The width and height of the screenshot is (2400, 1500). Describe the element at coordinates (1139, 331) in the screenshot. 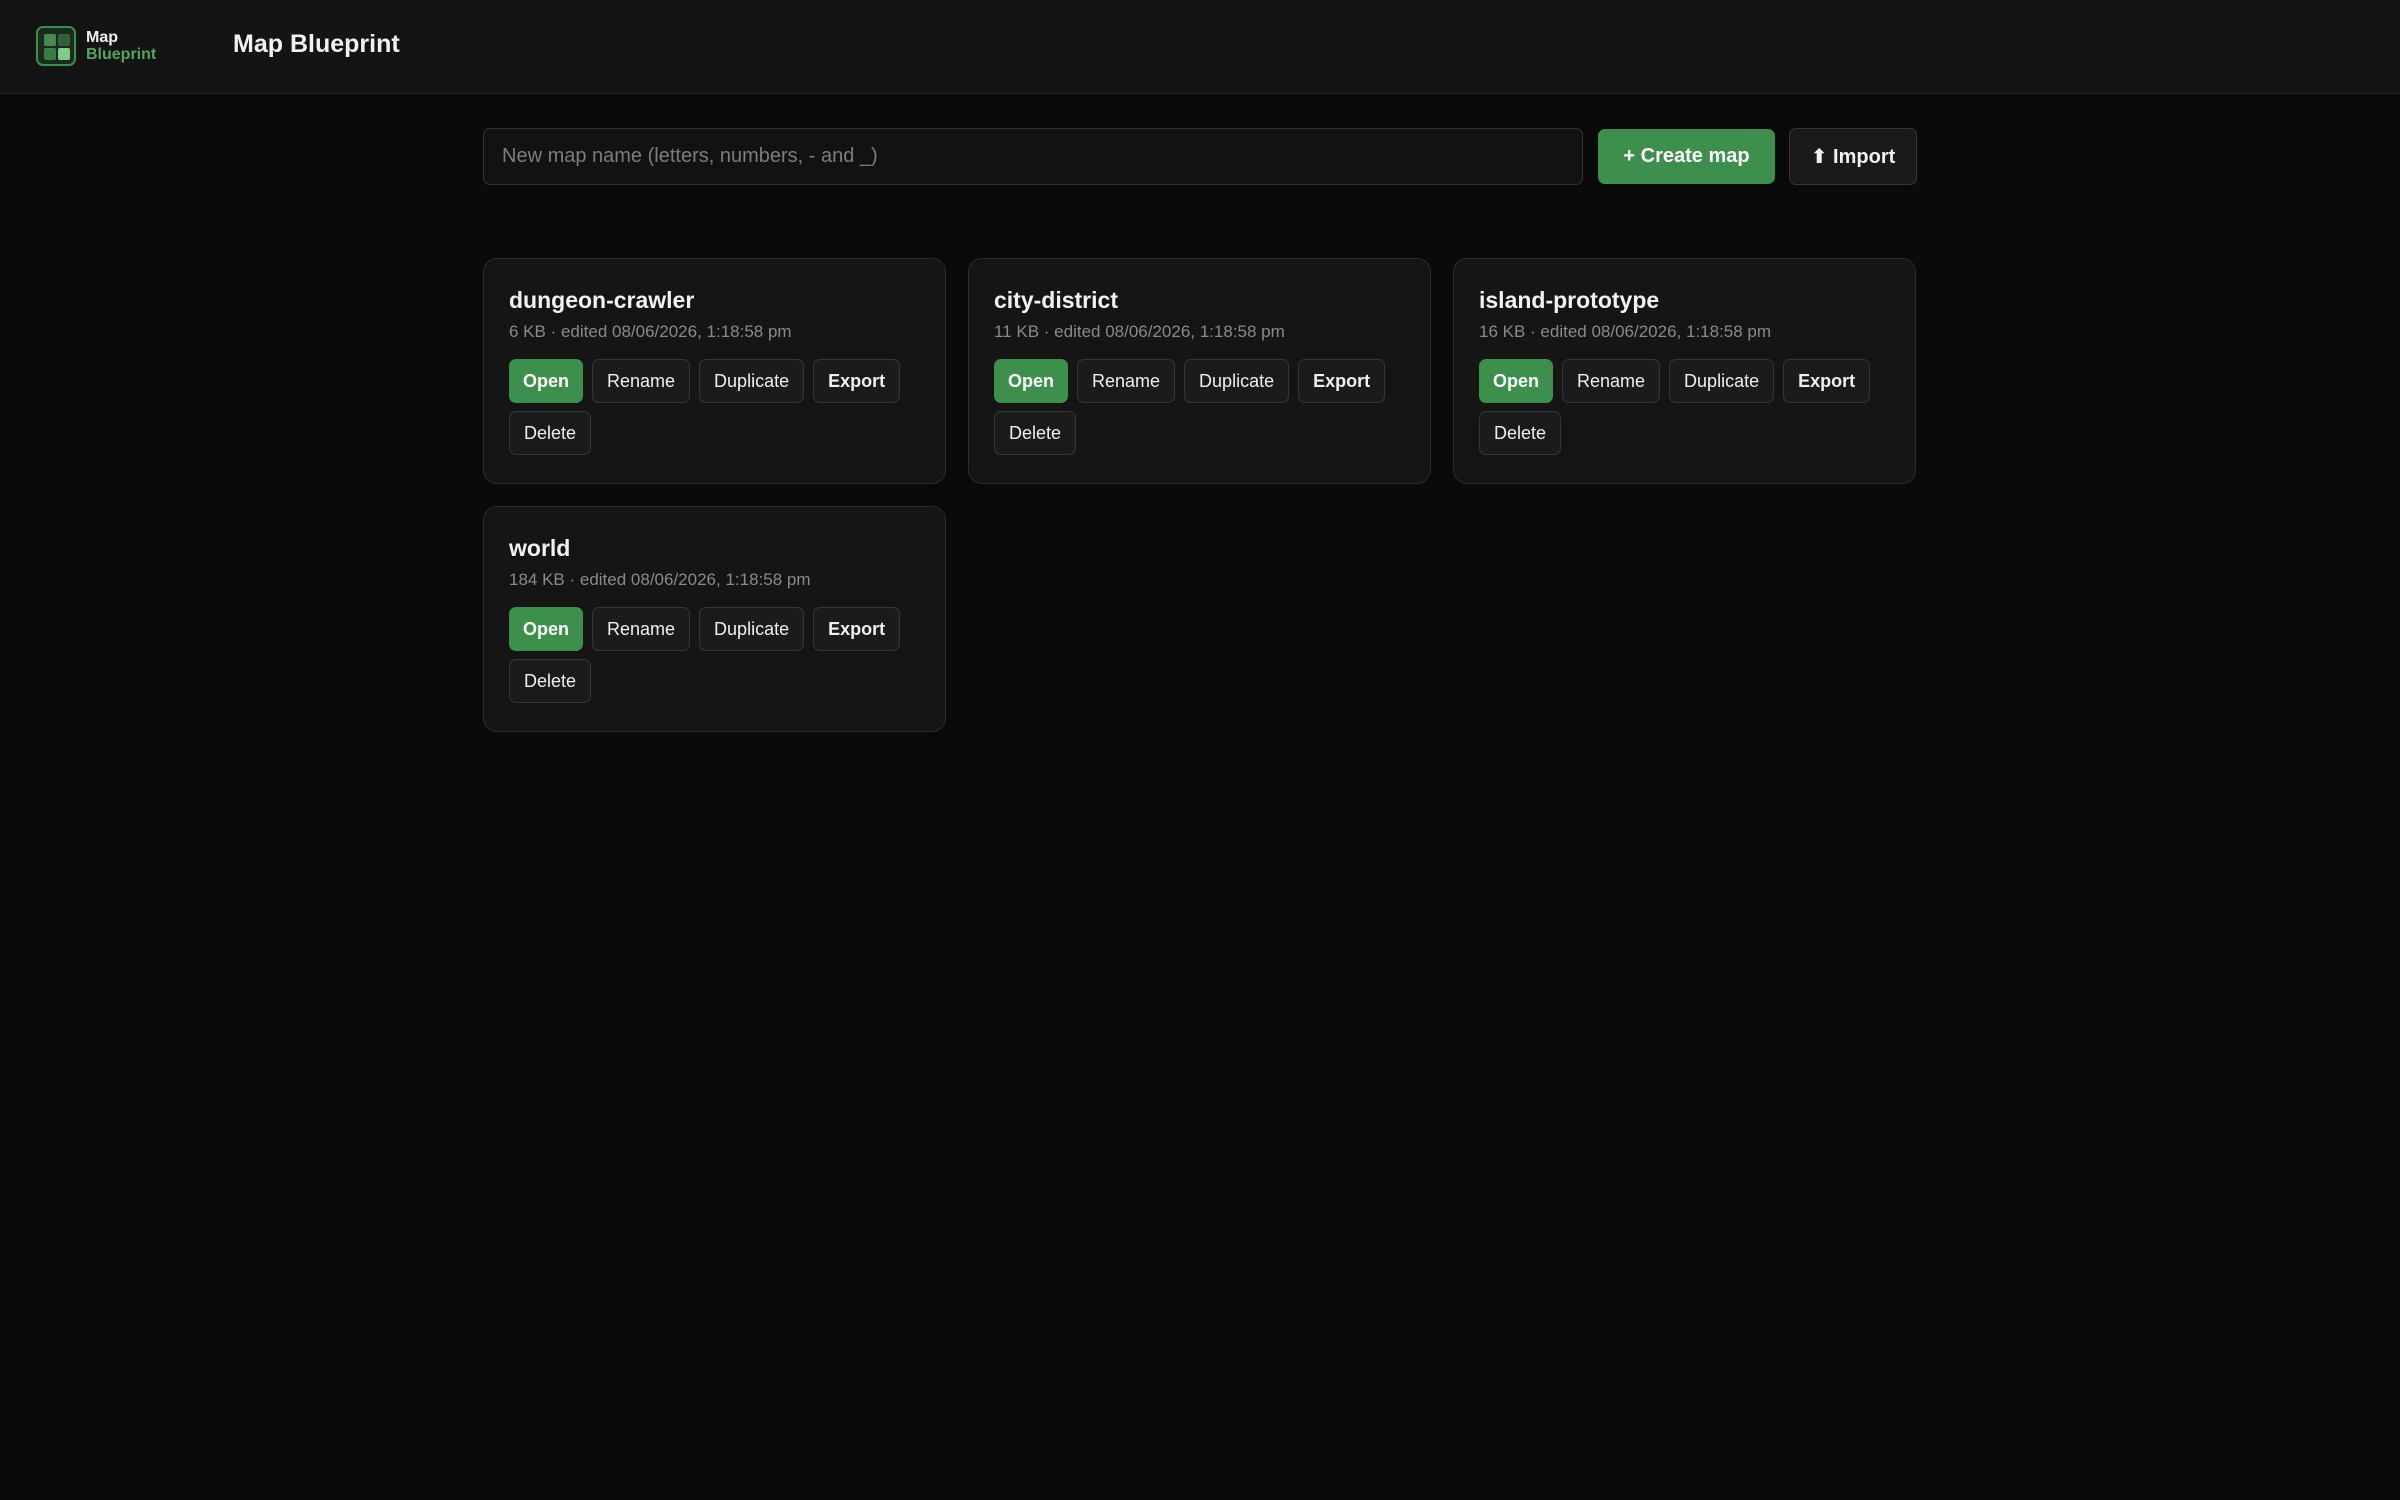

I see `map-meta: 11 KB · edited 08/06/2026, 1:18:58 pm` at that location.